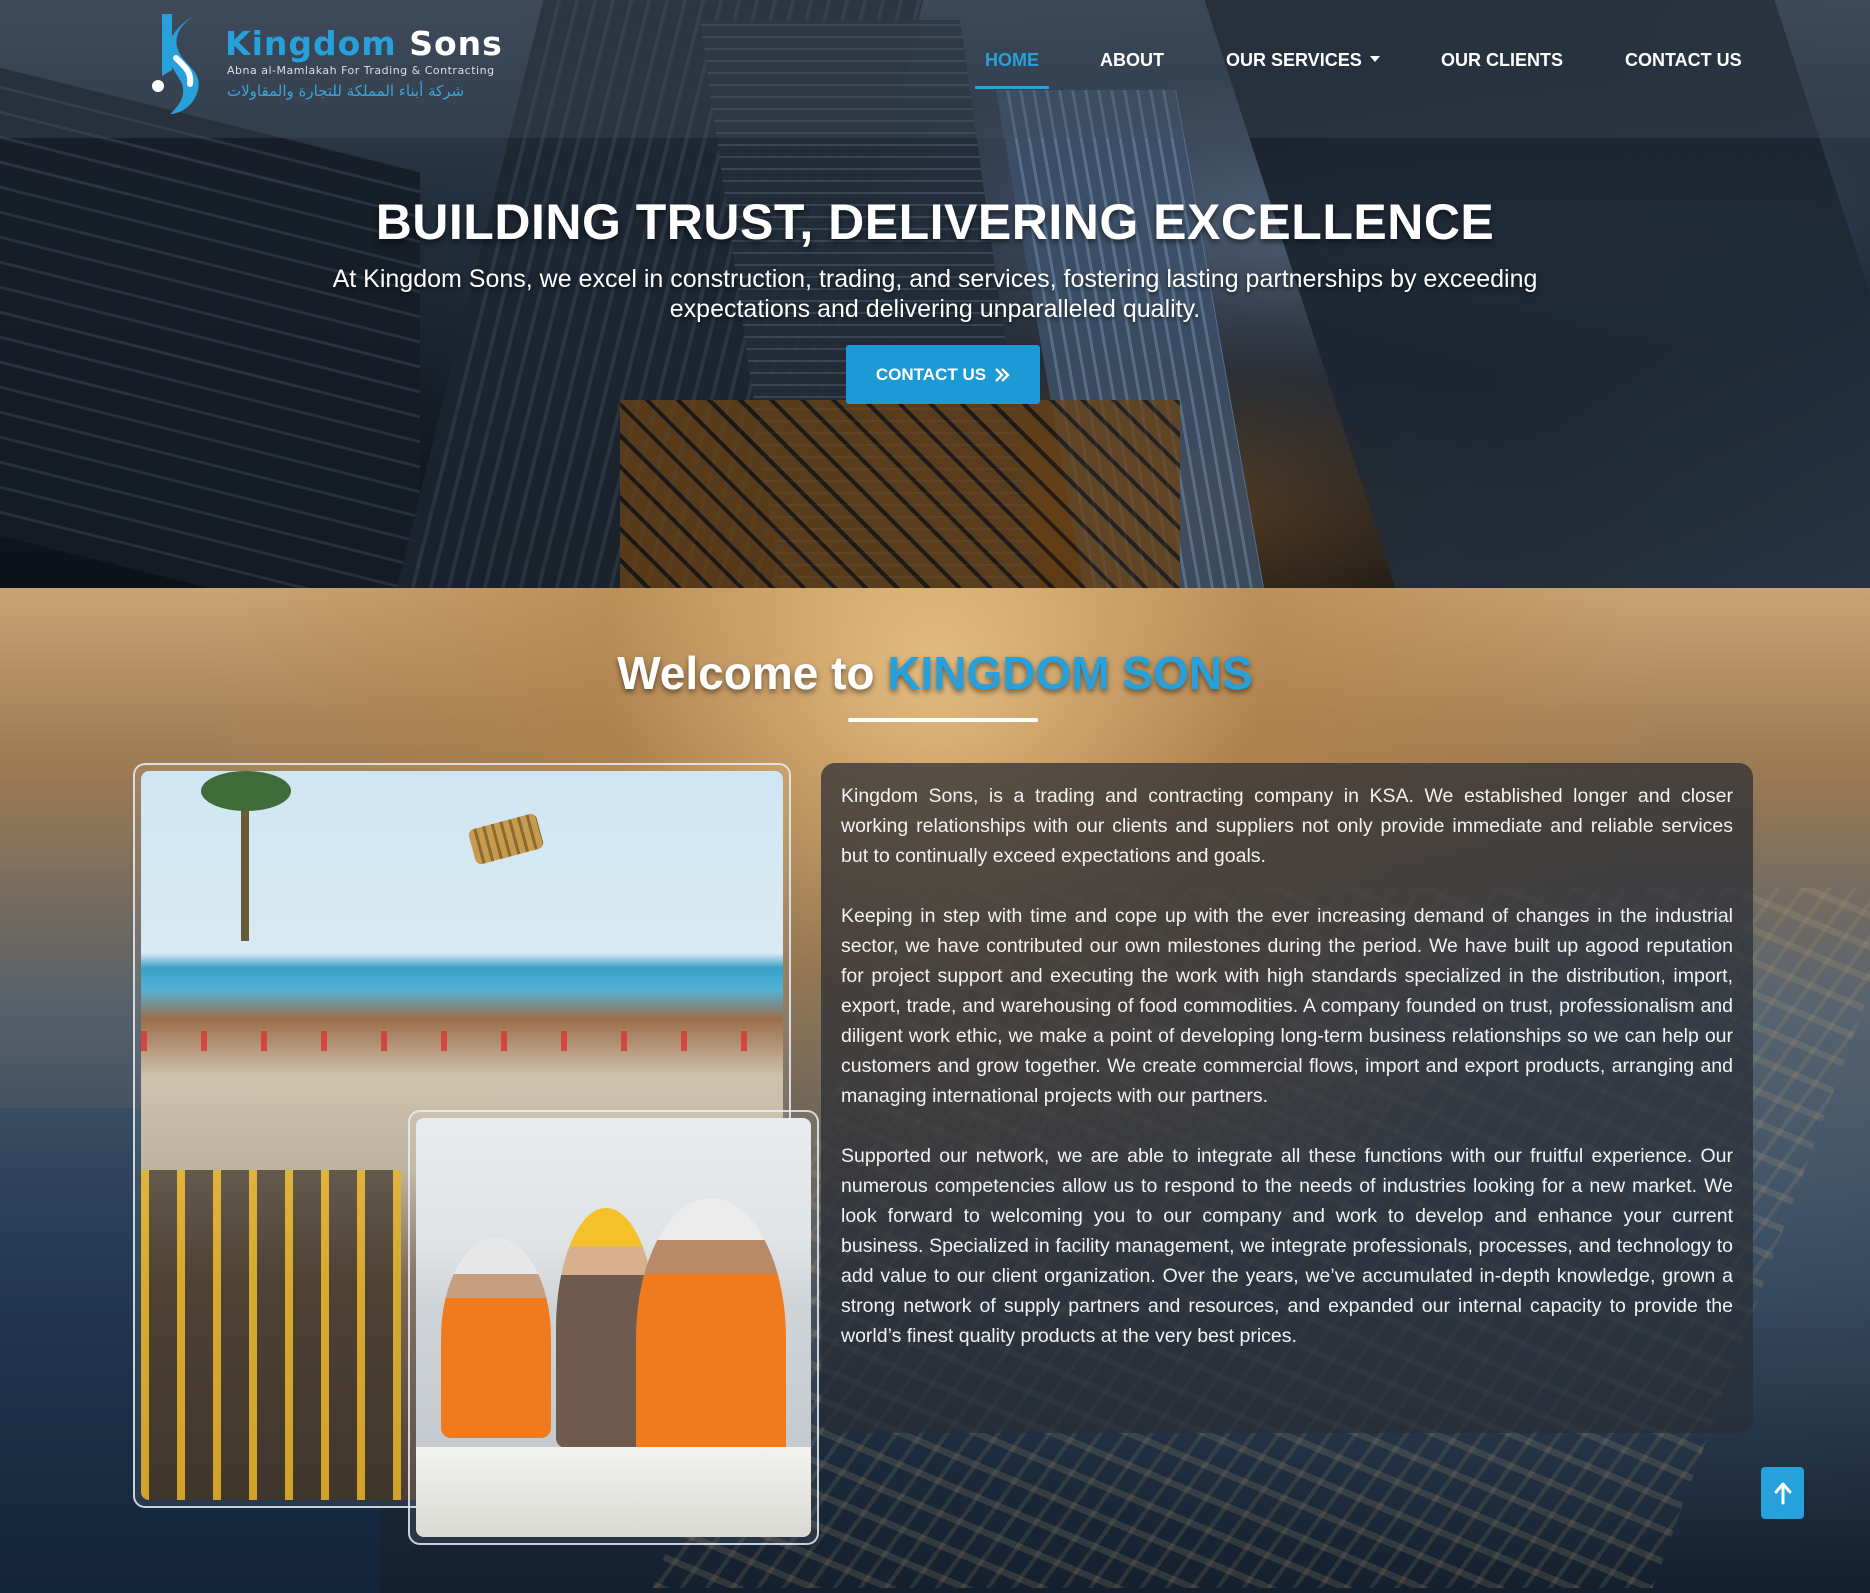 This screenshot has height=1593, width=1870. I want to click on scaffolding-poles, so click(271, 1335).